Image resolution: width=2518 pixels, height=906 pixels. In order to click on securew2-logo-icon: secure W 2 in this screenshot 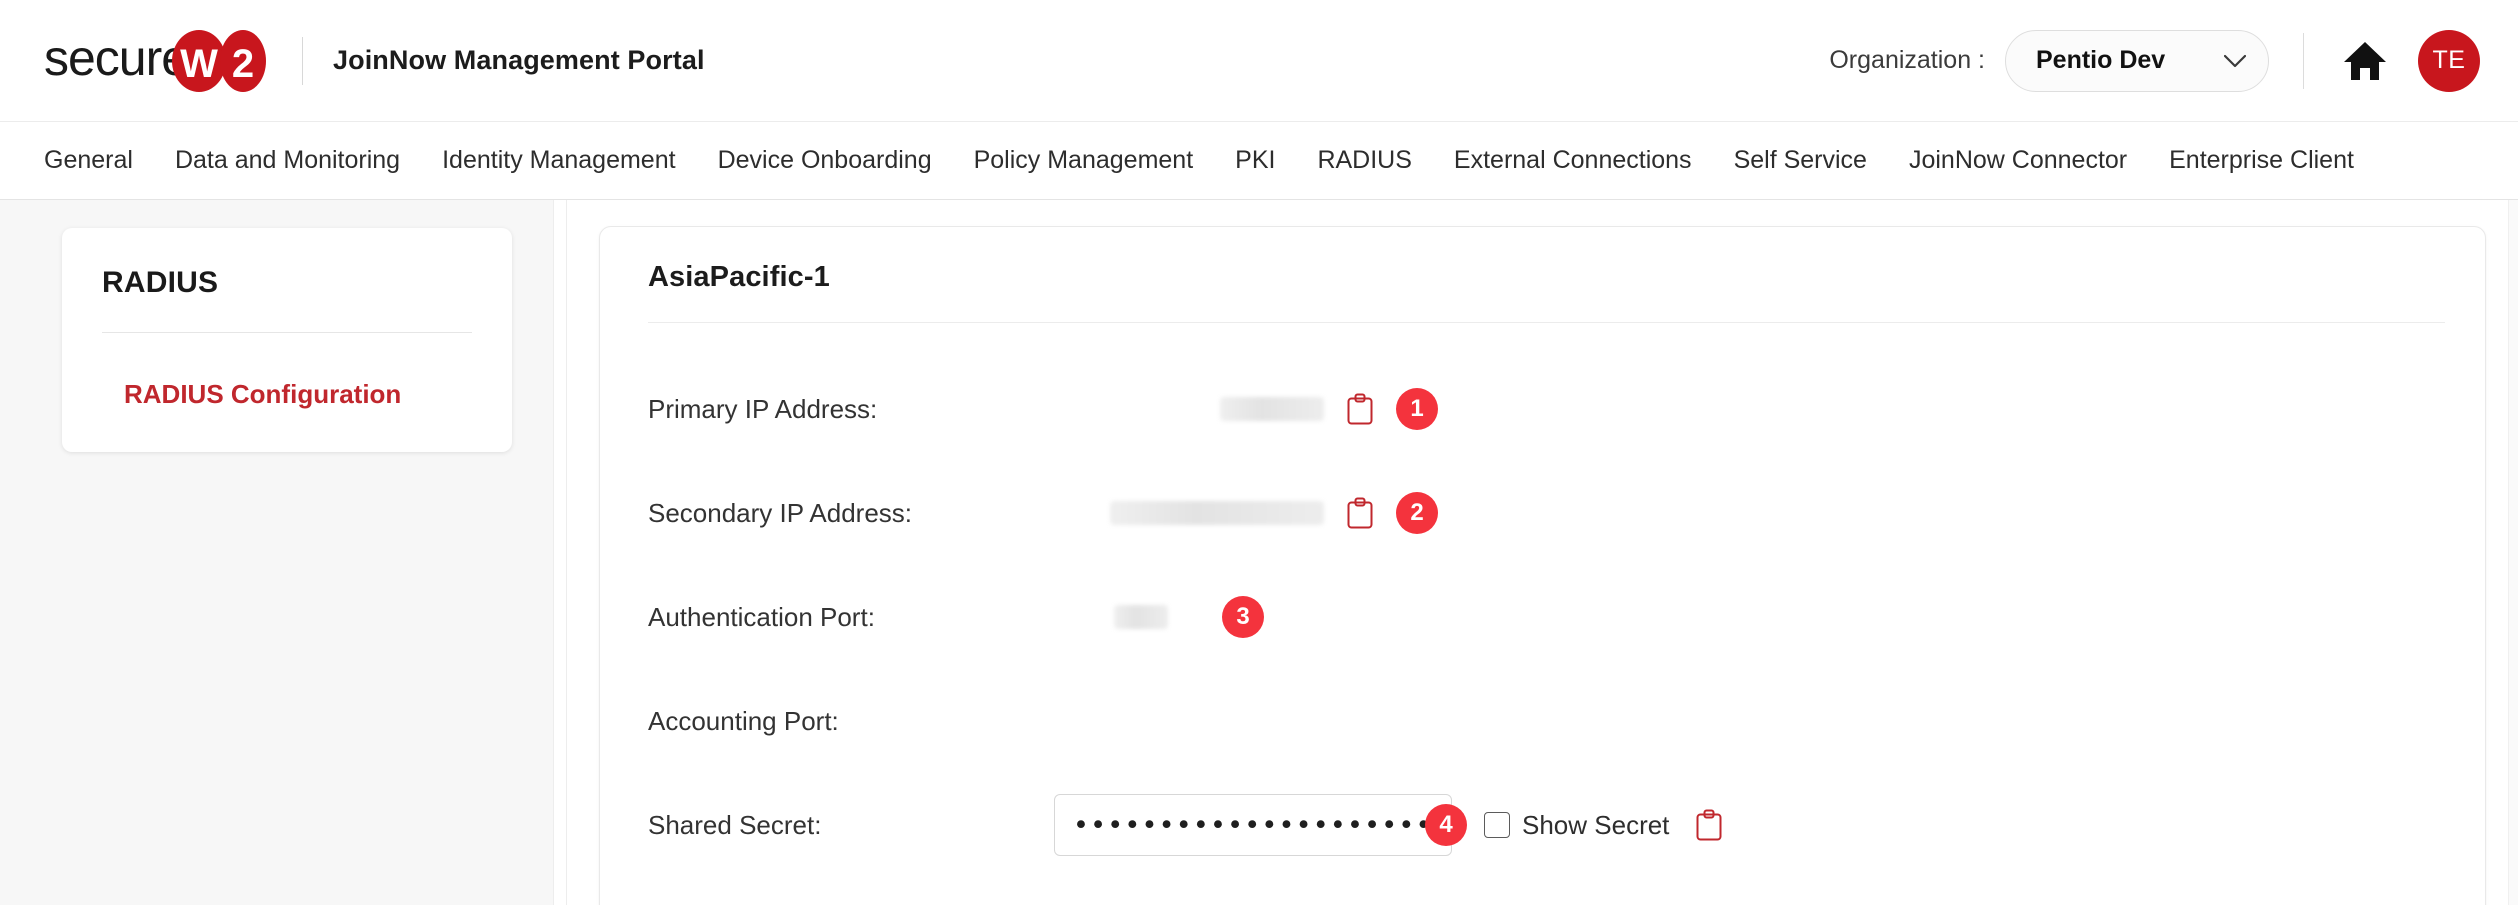, I will do `click(155, 60)`.